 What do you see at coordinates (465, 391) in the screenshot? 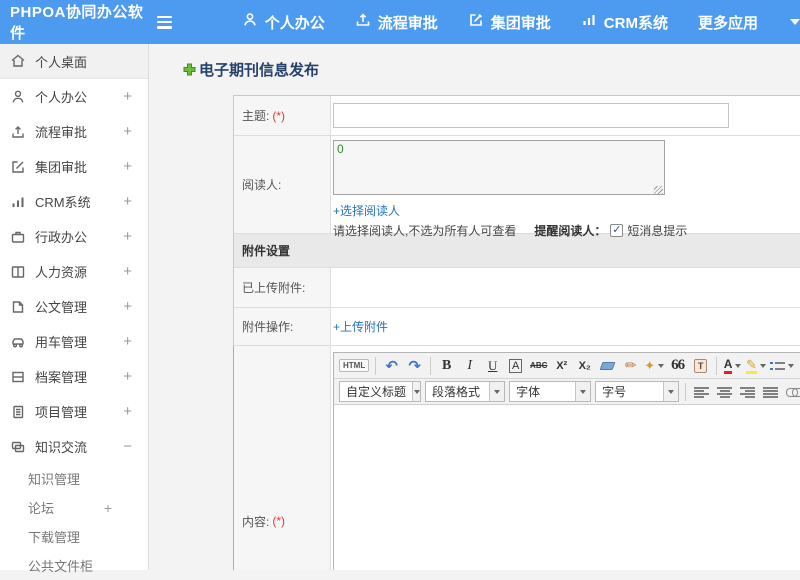
I see `paragraph-format-select: 段落格式` at bounding box center [465, 391].